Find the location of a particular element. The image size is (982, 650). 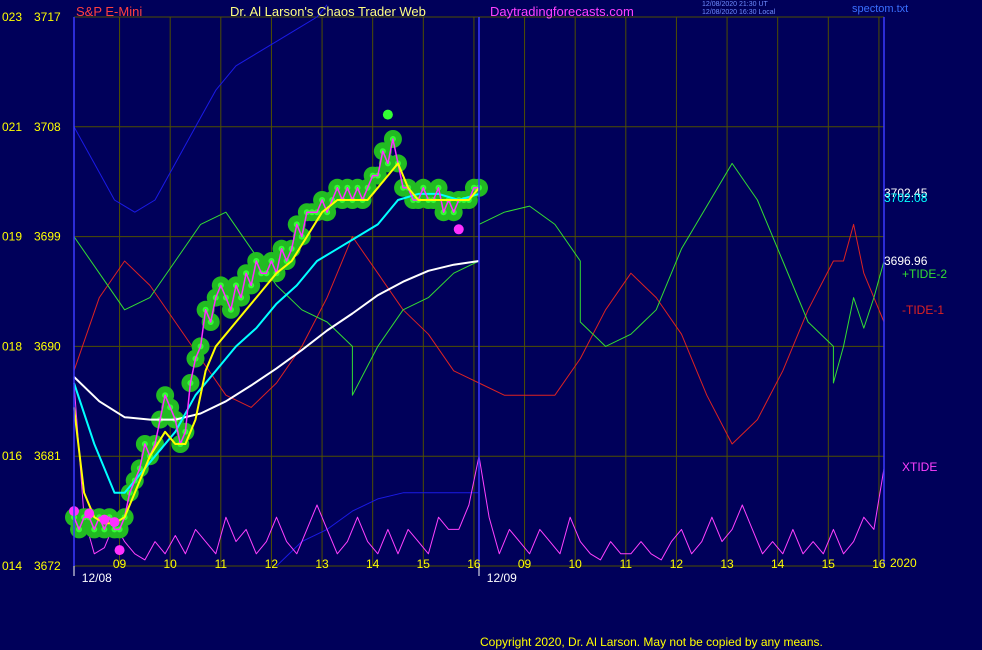

year-label: 2020 is located at coordinates (903, 563).